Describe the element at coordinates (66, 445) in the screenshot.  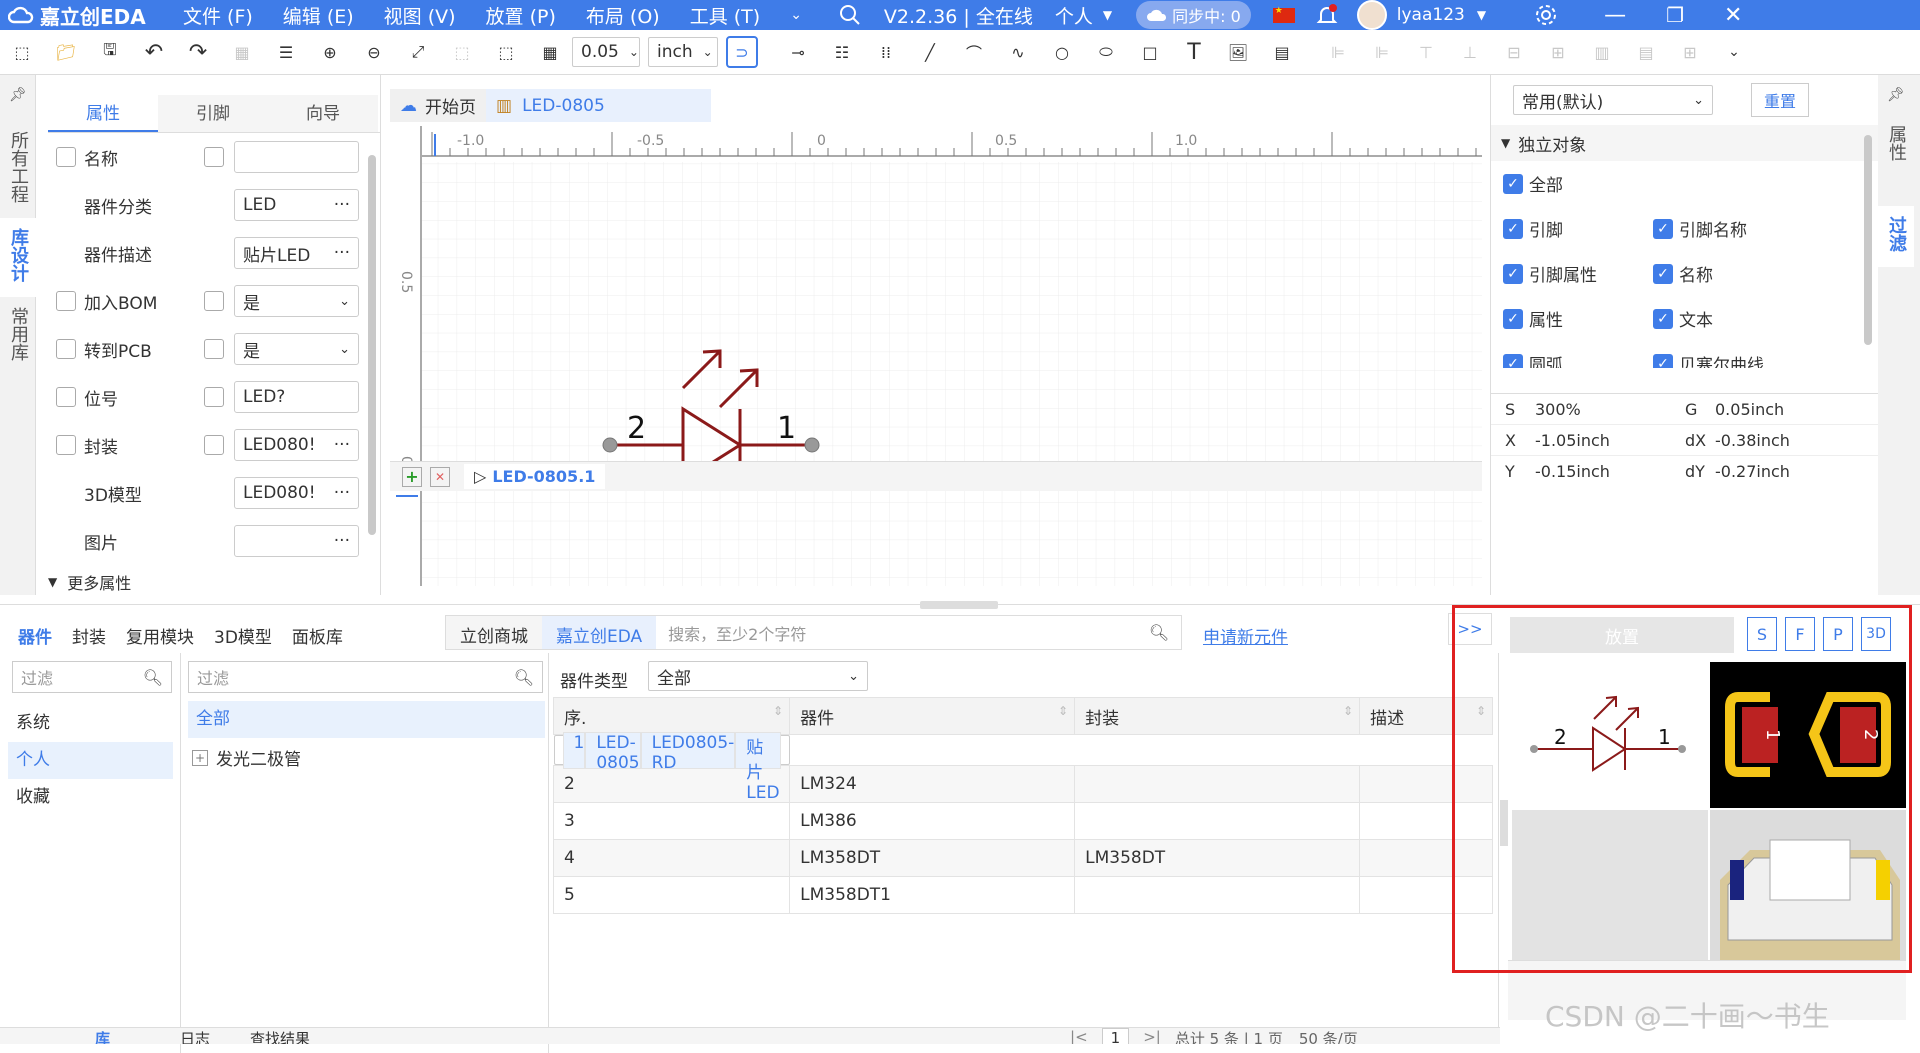
I see `footprint-checkbox` at that location.